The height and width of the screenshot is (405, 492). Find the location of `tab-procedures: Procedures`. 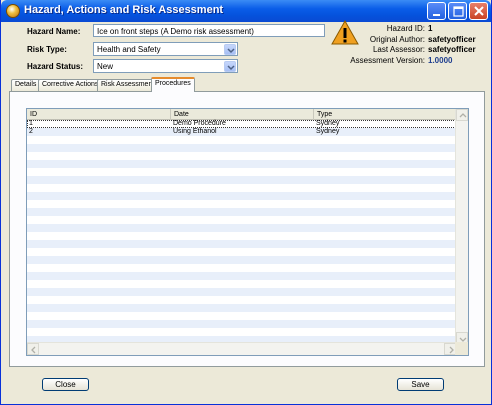

tab-procedures: Procedures is located at coordinates (173, 84).